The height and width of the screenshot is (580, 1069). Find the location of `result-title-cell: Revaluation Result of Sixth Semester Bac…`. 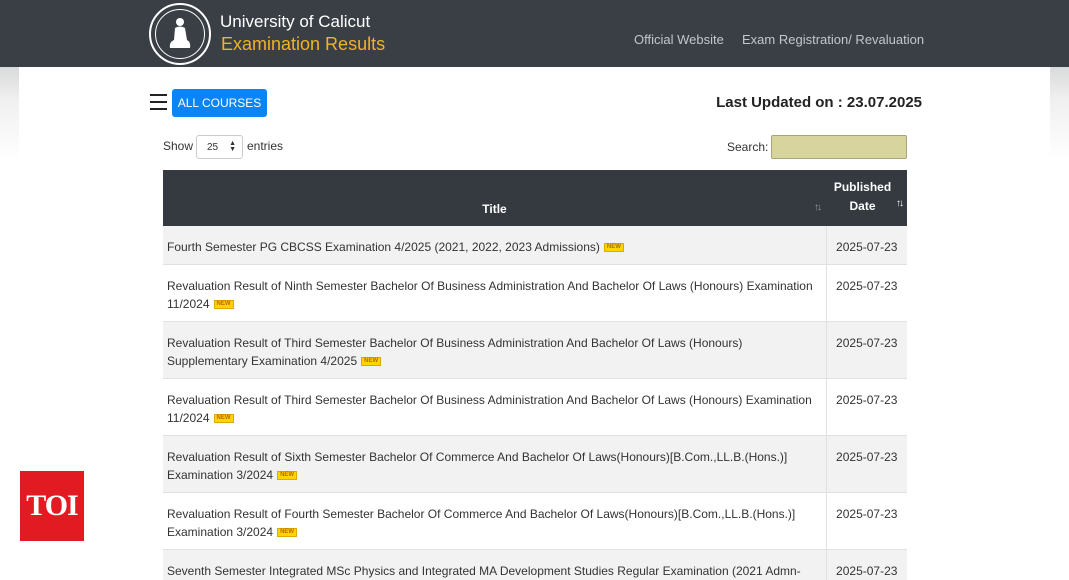

result-title-cell: Revaluation Result of Sixth Semester Bac… is located at coordinates (494, 464).